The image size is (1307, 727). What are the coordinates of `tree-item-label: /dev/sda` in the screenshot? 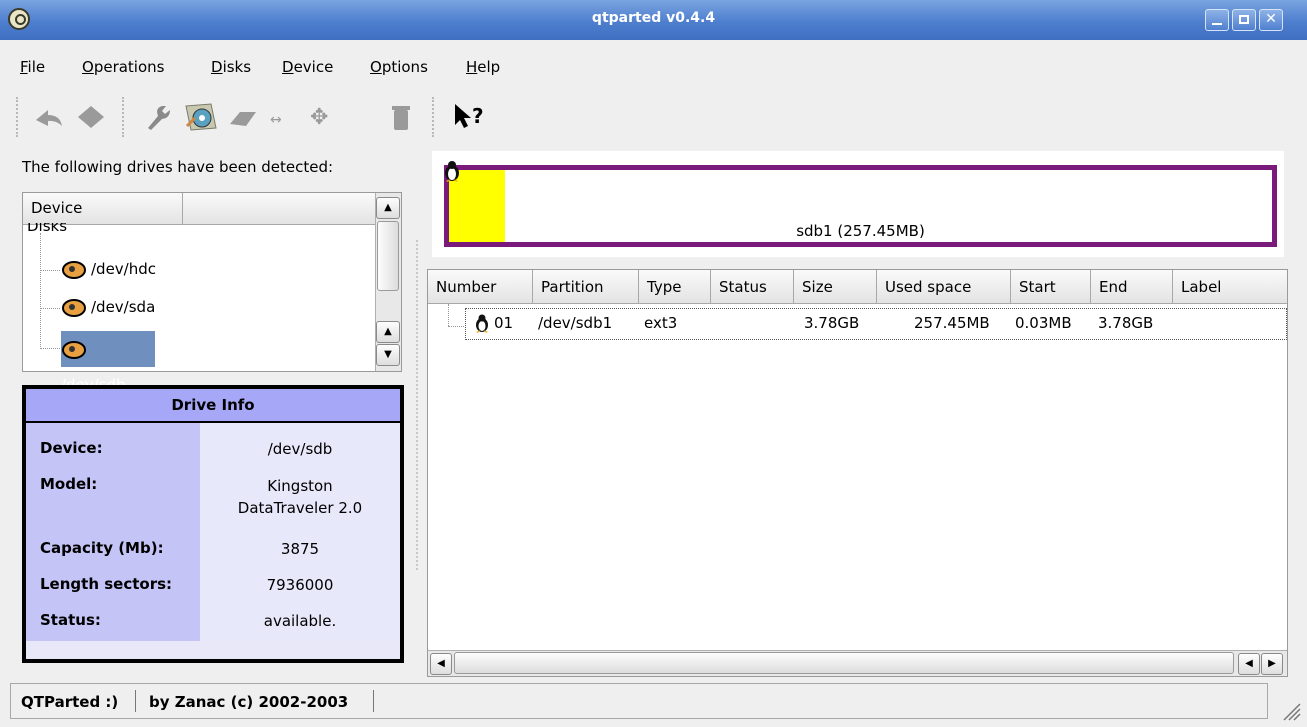 It's located at (123, 307).